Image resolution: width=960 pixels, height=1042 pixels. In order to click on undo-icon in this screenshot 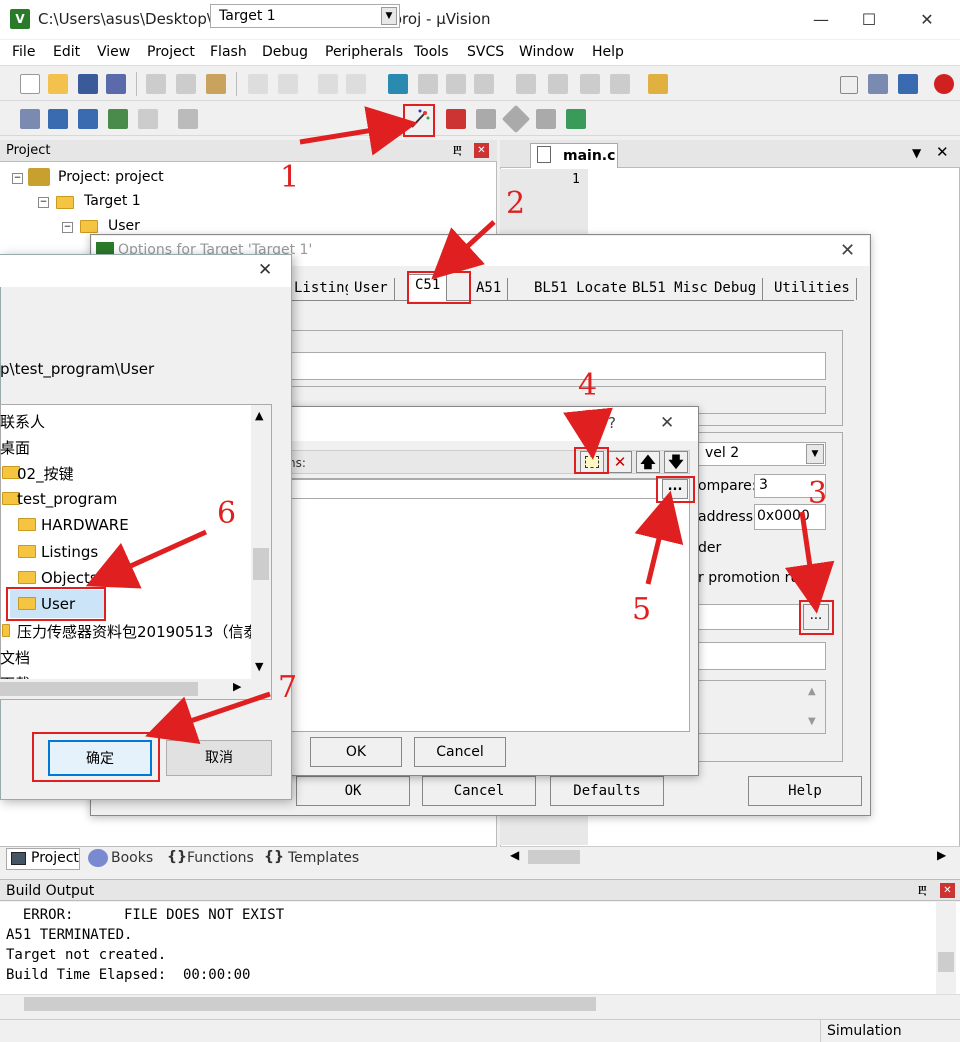, I will do `click(258, 84)`.